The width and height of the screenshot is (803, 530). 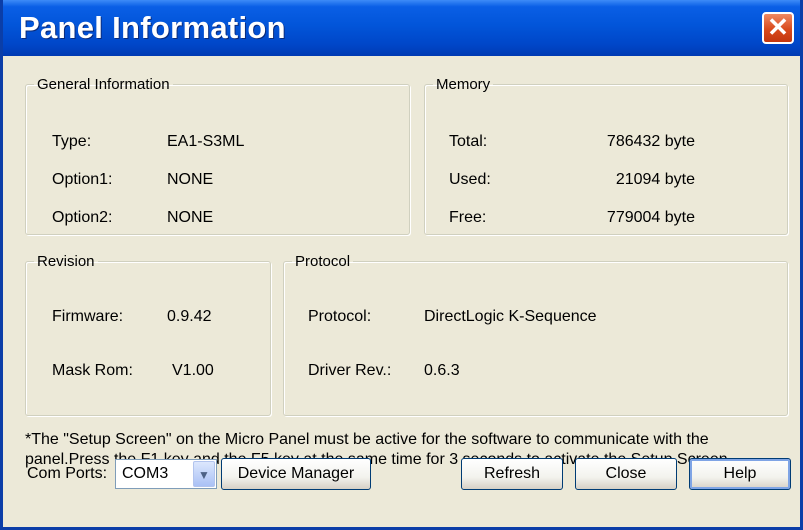 I want to click on com-ports-selected-value: COM3, so click(x=145, y=473).